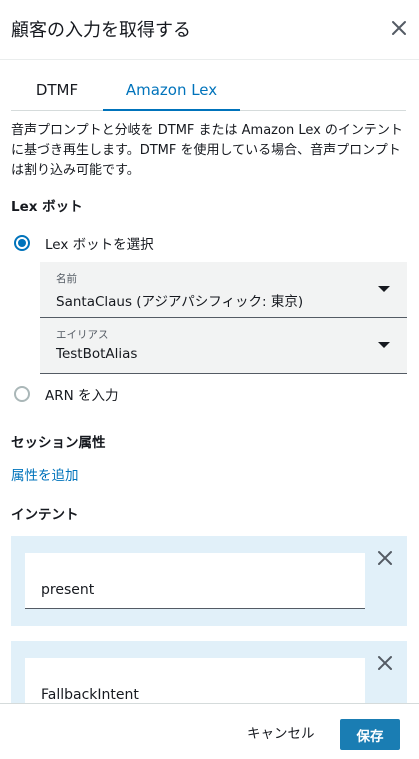  What do you see at coordinates (209, 731) in the screenshot?
I see `panel-footer: キャンセル 保存` at bounding box center [209, 731].